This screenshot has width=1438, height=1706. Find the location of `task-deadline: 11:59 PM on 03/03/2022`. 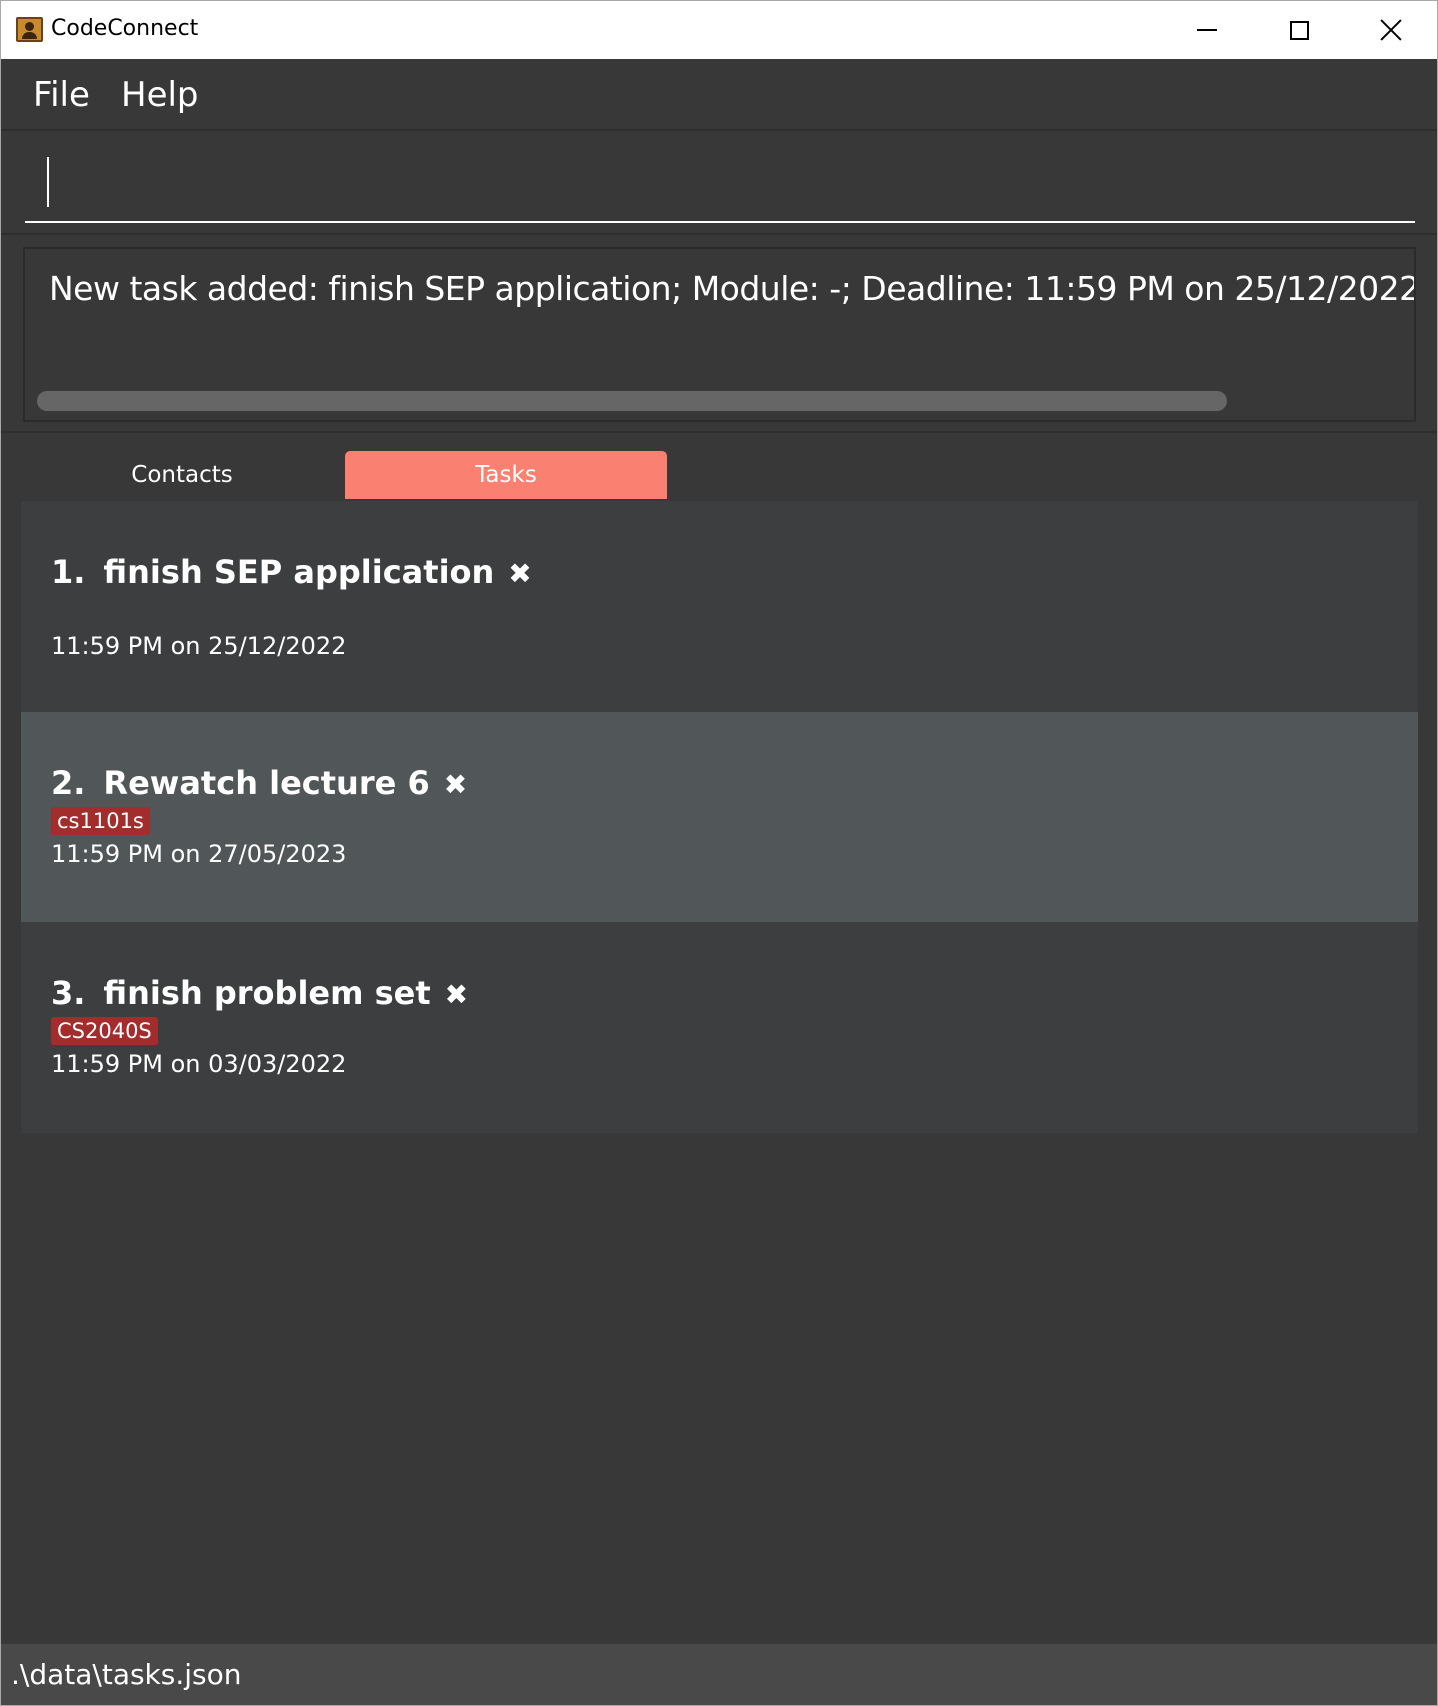

task-deadline: 11:59 PM on 03/03/2022 is located at coordinates (199, 1064).